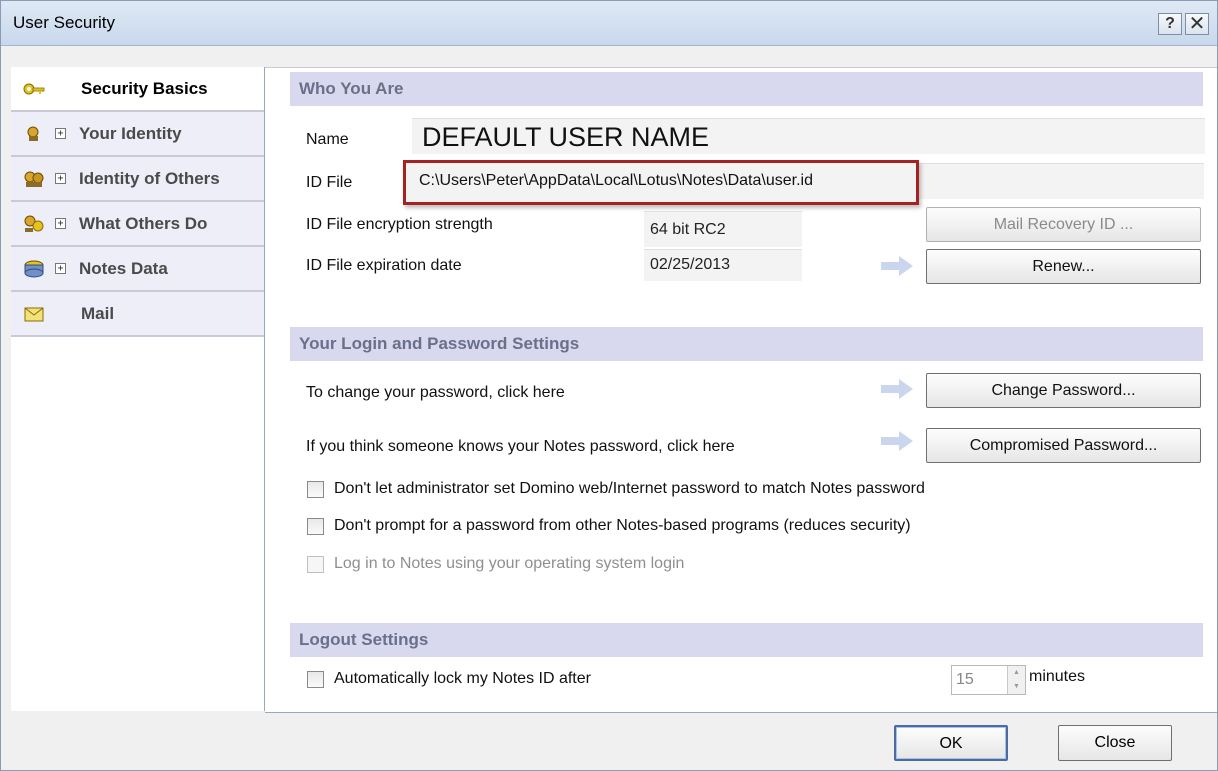 The width and height of the screenshot is (1218, 771). Describe the element at coordinates (149, 178) in the screenshot. I see `sidebar-item-label: Identity of Others` at that location.